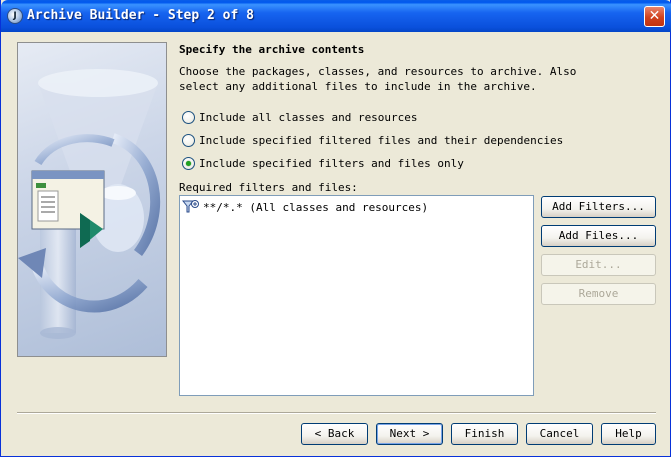 Image resolution: width=671 pixels, height=457 pixels. I want to click on close-button: ✕, so click(654, 16).